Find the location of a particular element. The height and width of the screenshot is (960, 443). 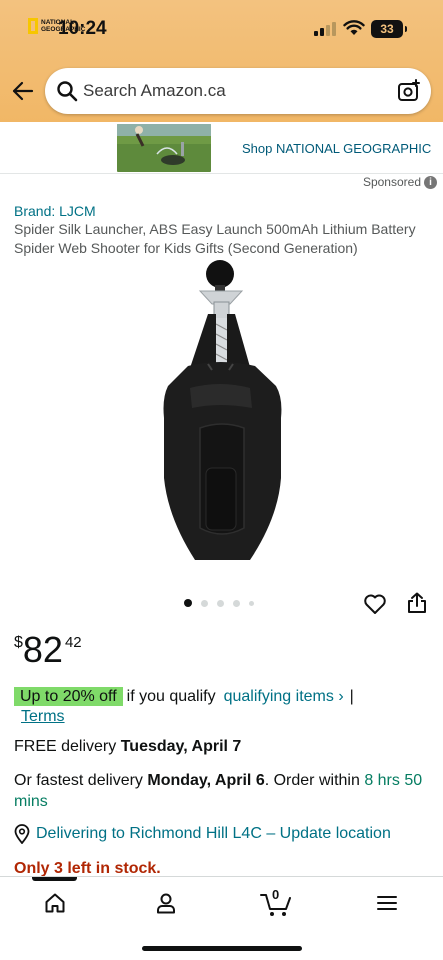

nav-cart: 0 is located at coordinates (276, 903).